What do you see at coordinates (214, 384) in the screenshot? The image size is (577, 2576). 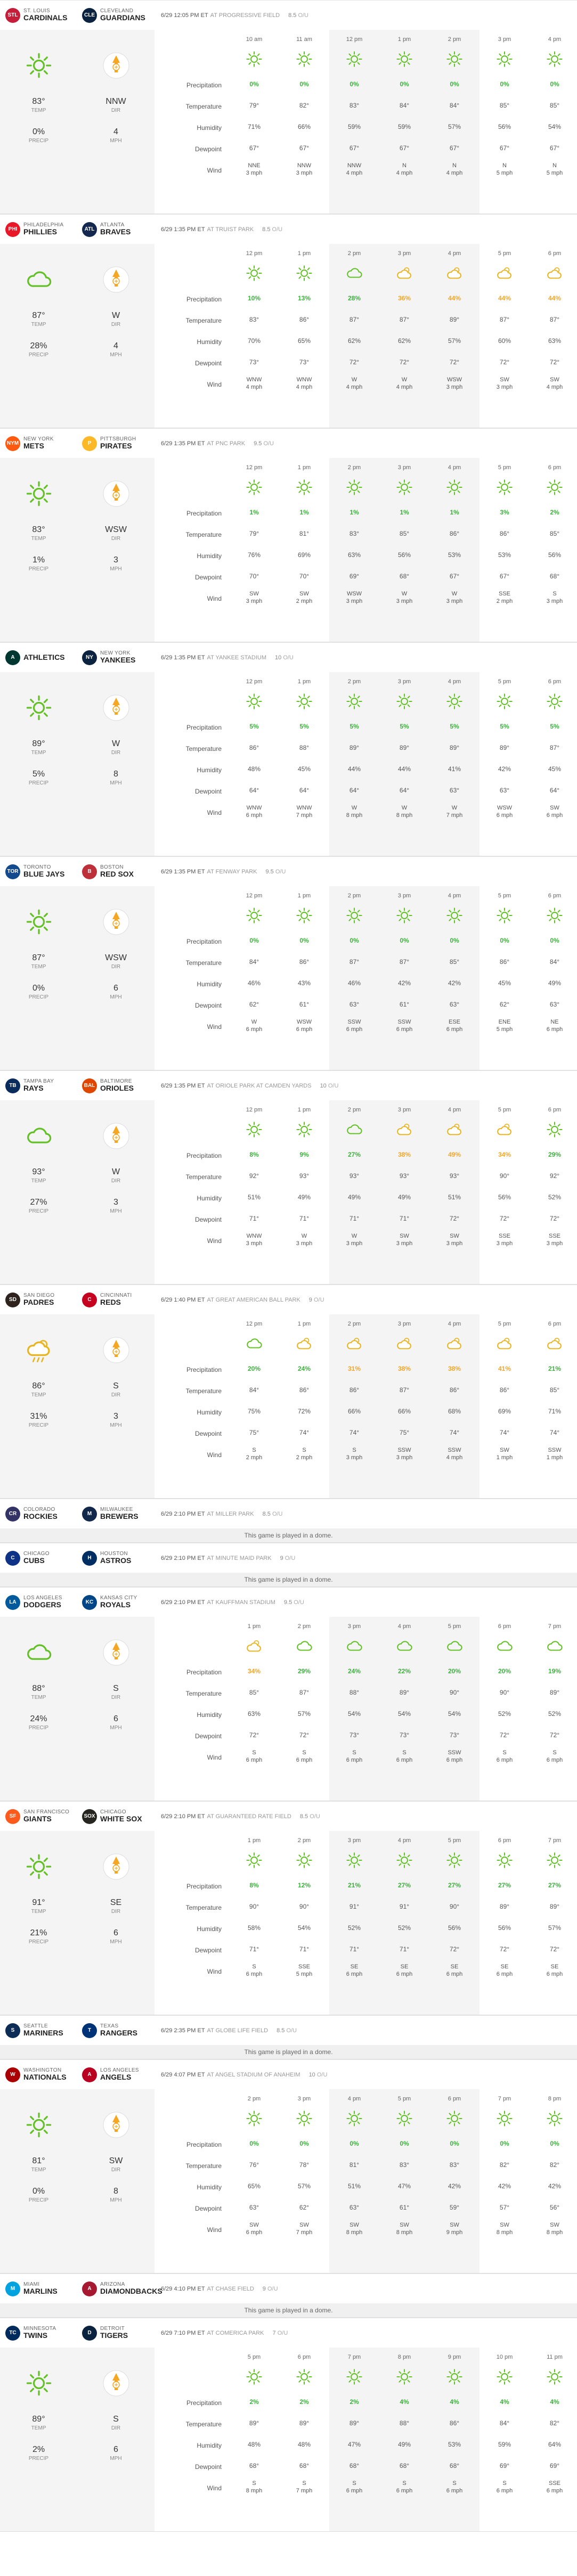 I see `row-label: Wind` at bounding box center [214, 384].